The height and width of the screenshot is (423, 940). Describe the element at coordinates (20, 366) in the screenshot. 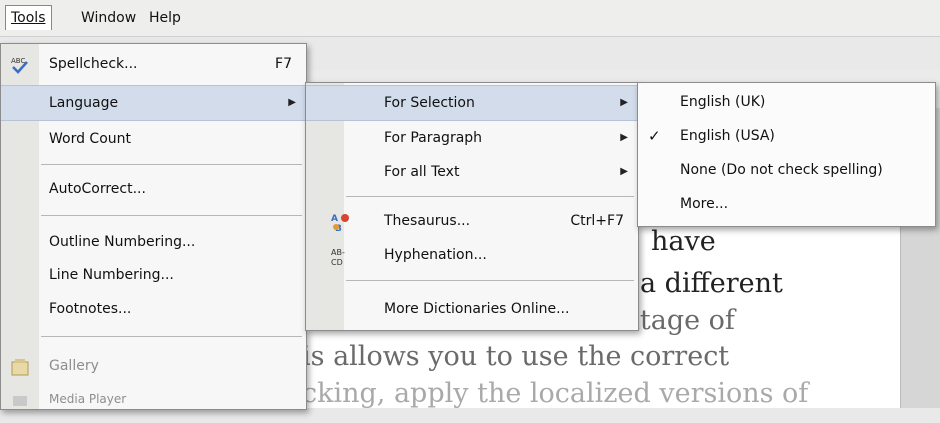

I see `gallery-icon` at that location.